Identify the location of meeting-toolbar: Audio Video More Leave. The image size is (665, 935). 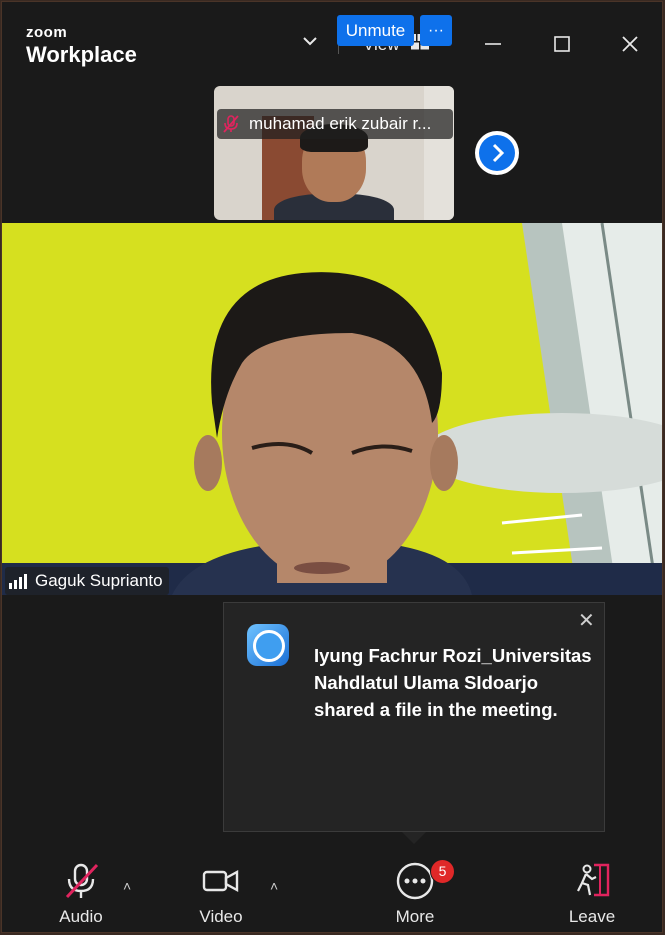
(332, 889).